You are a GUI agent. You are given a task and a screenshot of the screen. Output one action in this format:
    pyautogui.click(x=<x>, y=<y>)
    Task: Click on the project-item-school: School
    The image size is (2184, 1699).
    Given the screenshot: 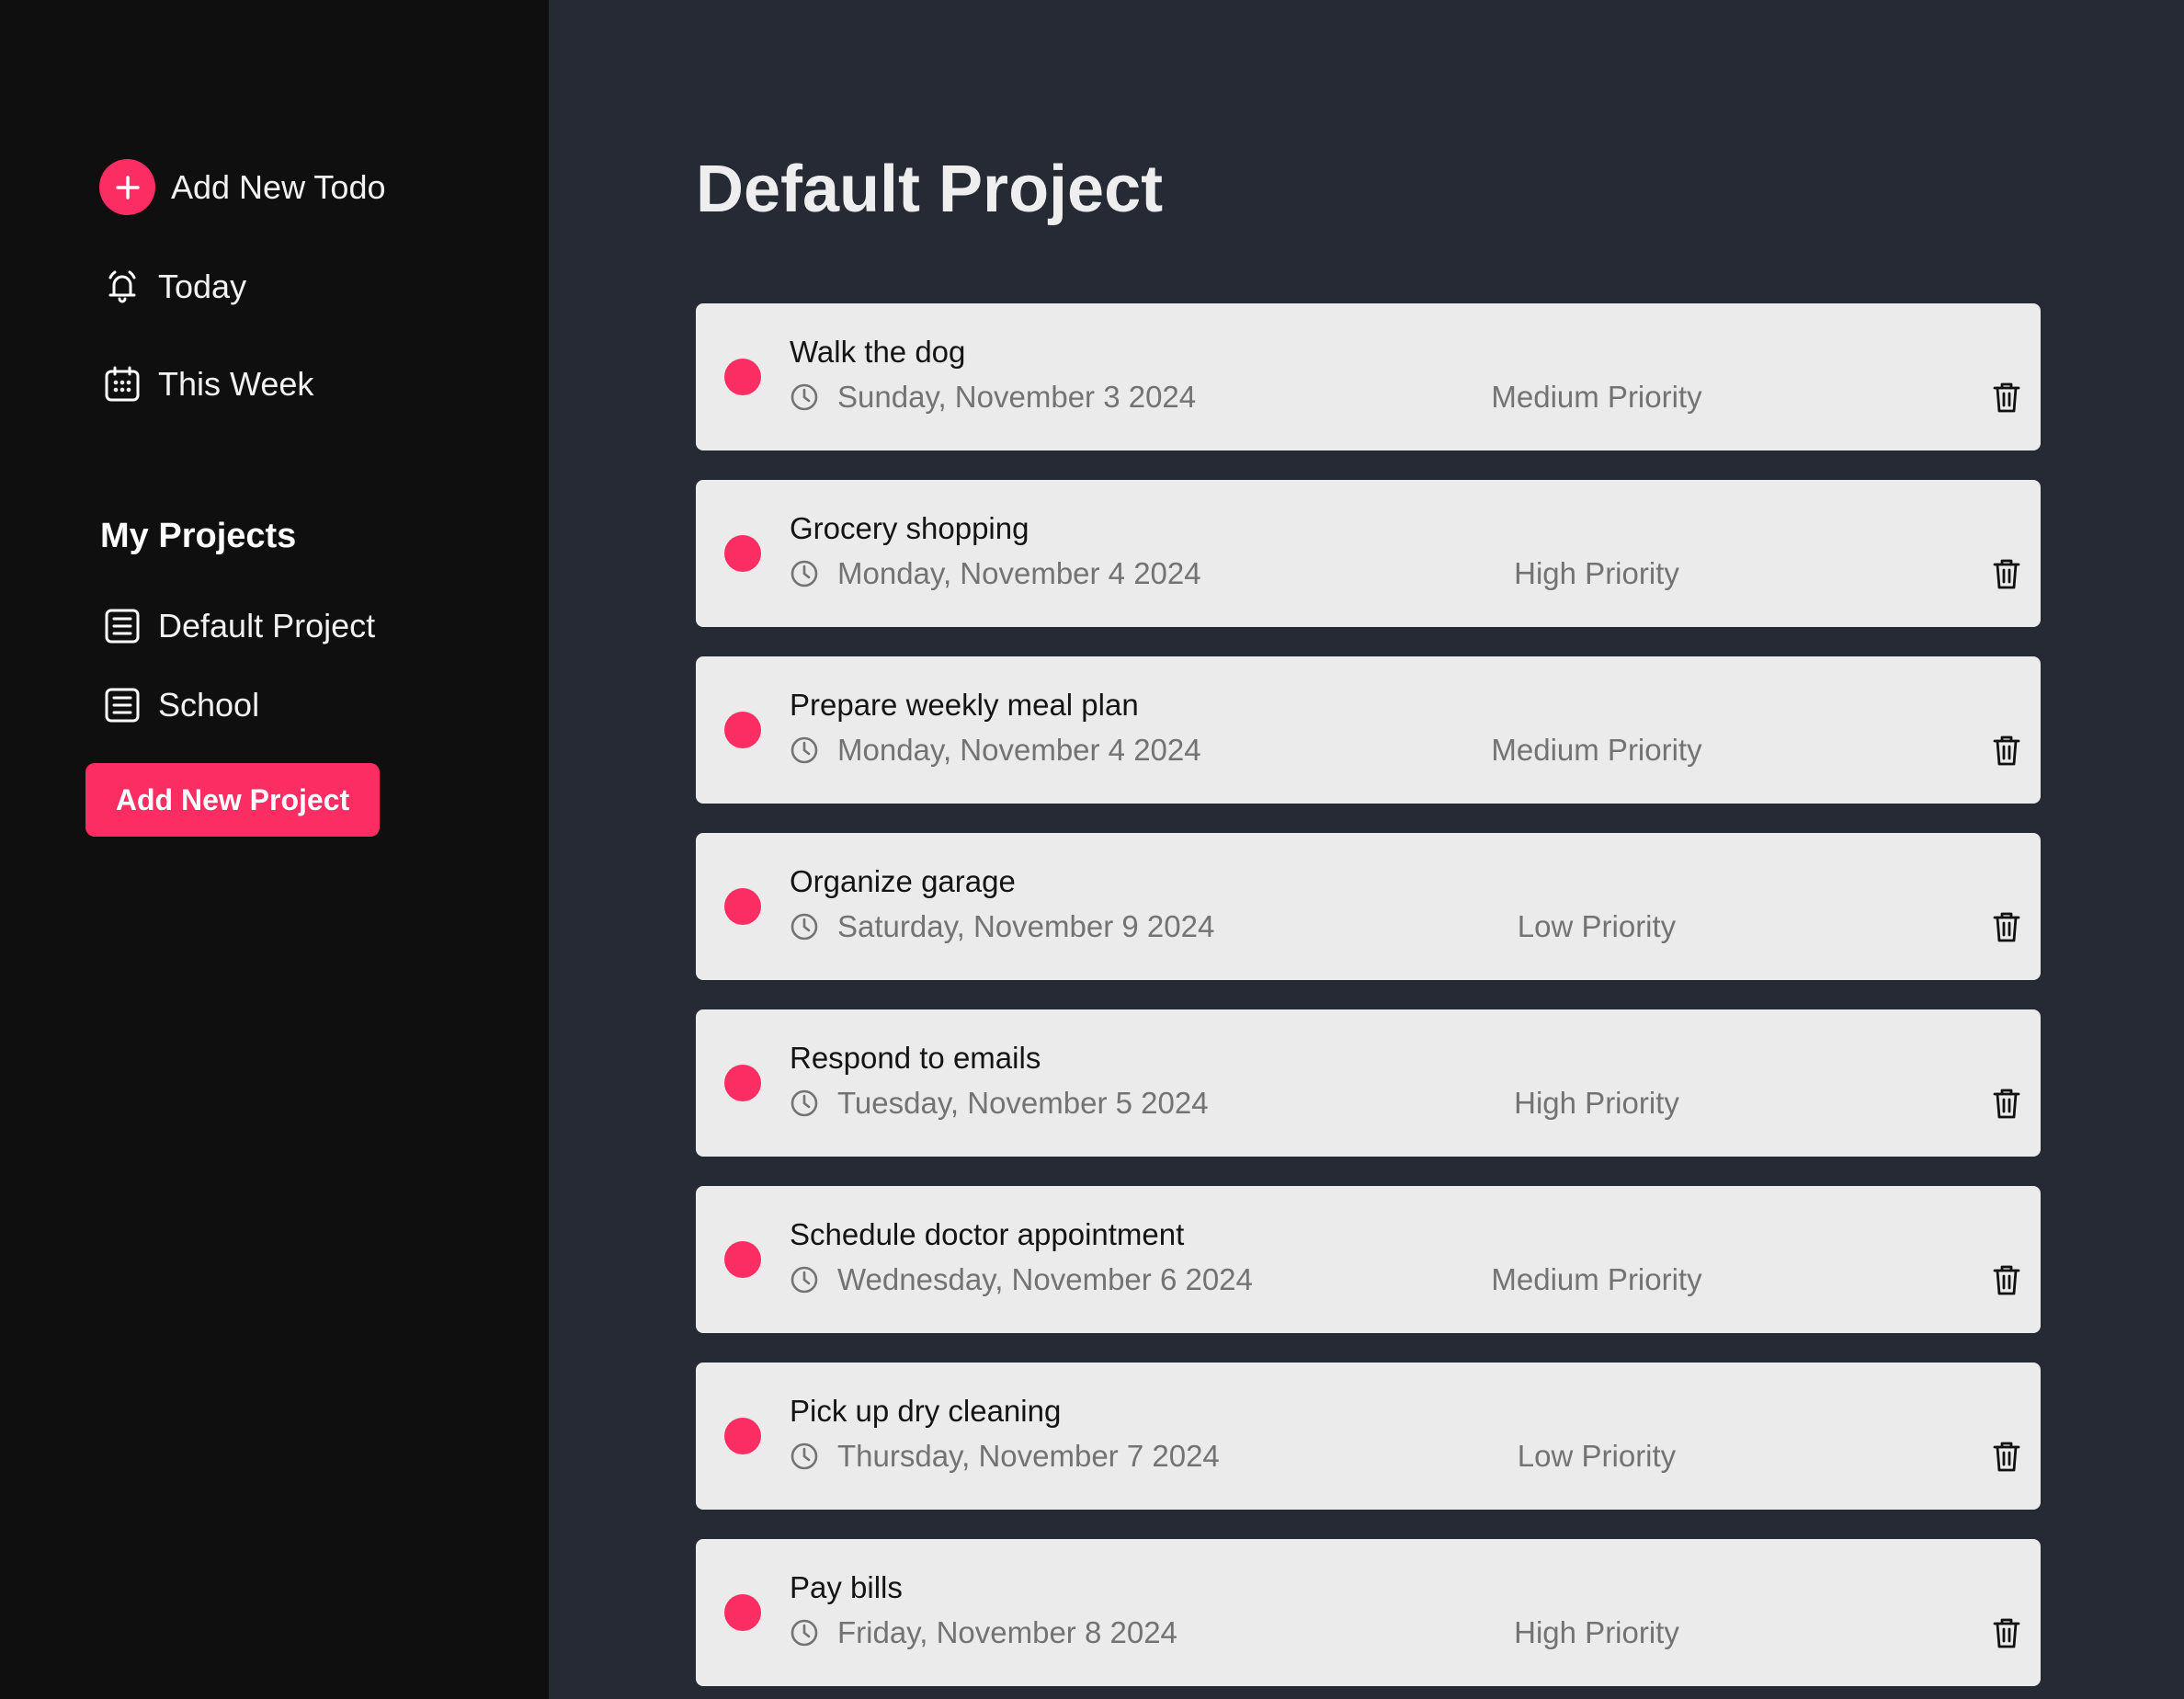 What is the action you would take?
    pyautogui.click(x=180, y=705)
    